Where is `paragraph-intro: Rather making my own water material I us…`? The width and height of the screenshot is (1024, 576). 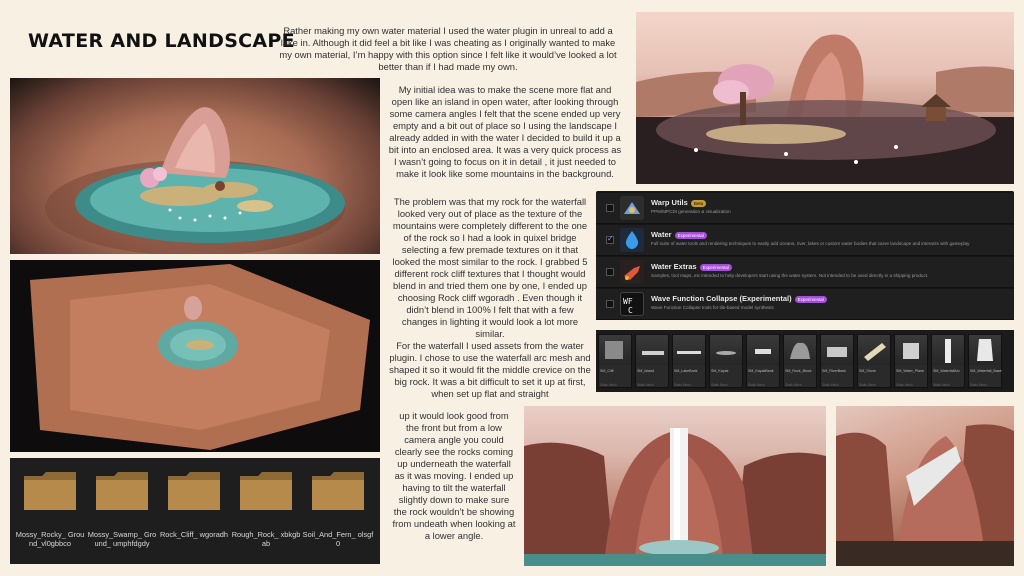 paragraph-intro: Rather making my own water material I us… is located at coordinates (448, 48).